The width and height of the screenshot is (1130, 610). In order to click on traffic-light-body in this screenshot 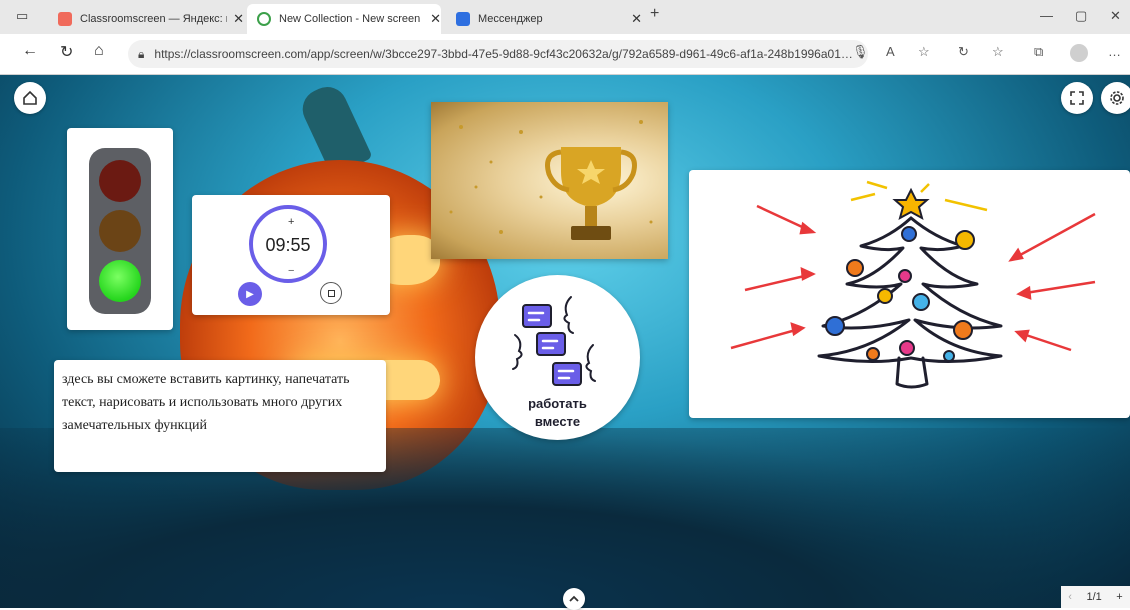, I will do `click(120, 231)`.